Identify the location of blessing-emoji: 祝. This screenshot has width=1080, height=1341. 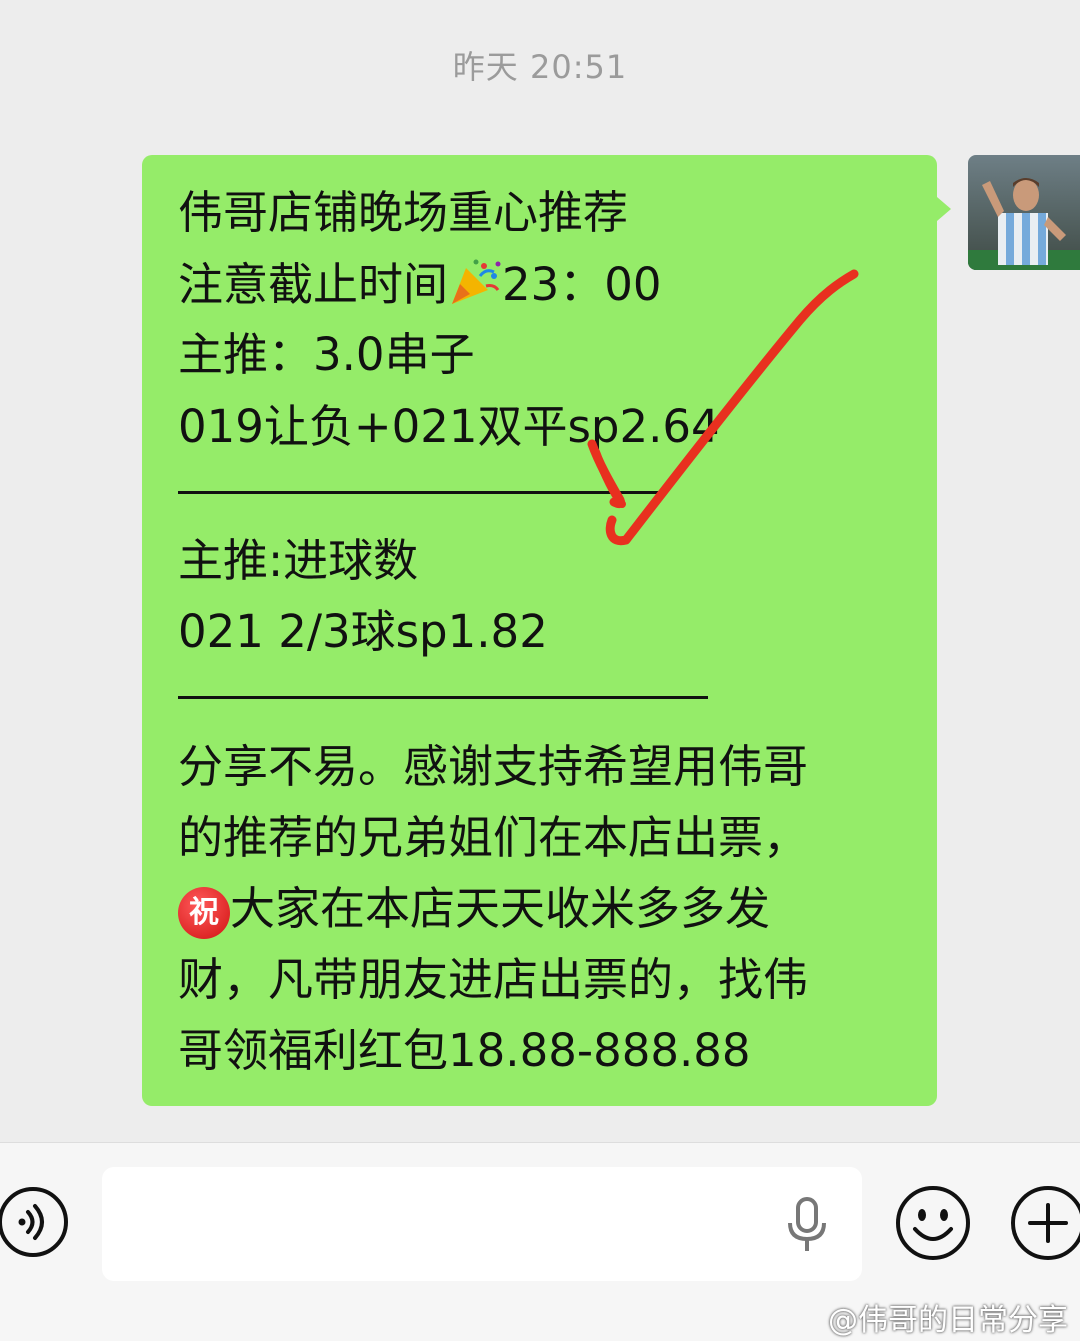
(204, 913).